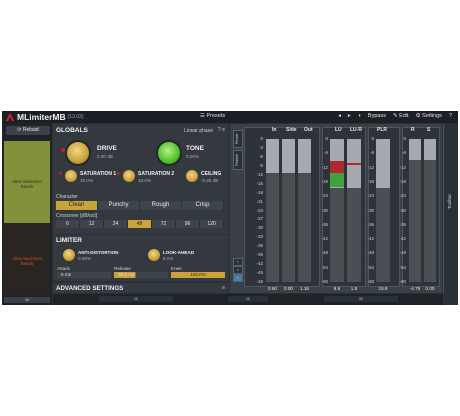 Image resolution: width=460 pixels, height=416 pixels. What do you see at coordinates (238, 139) in the screenshot?
I see `reset-button: Reset` at bounding box center [238, 139].